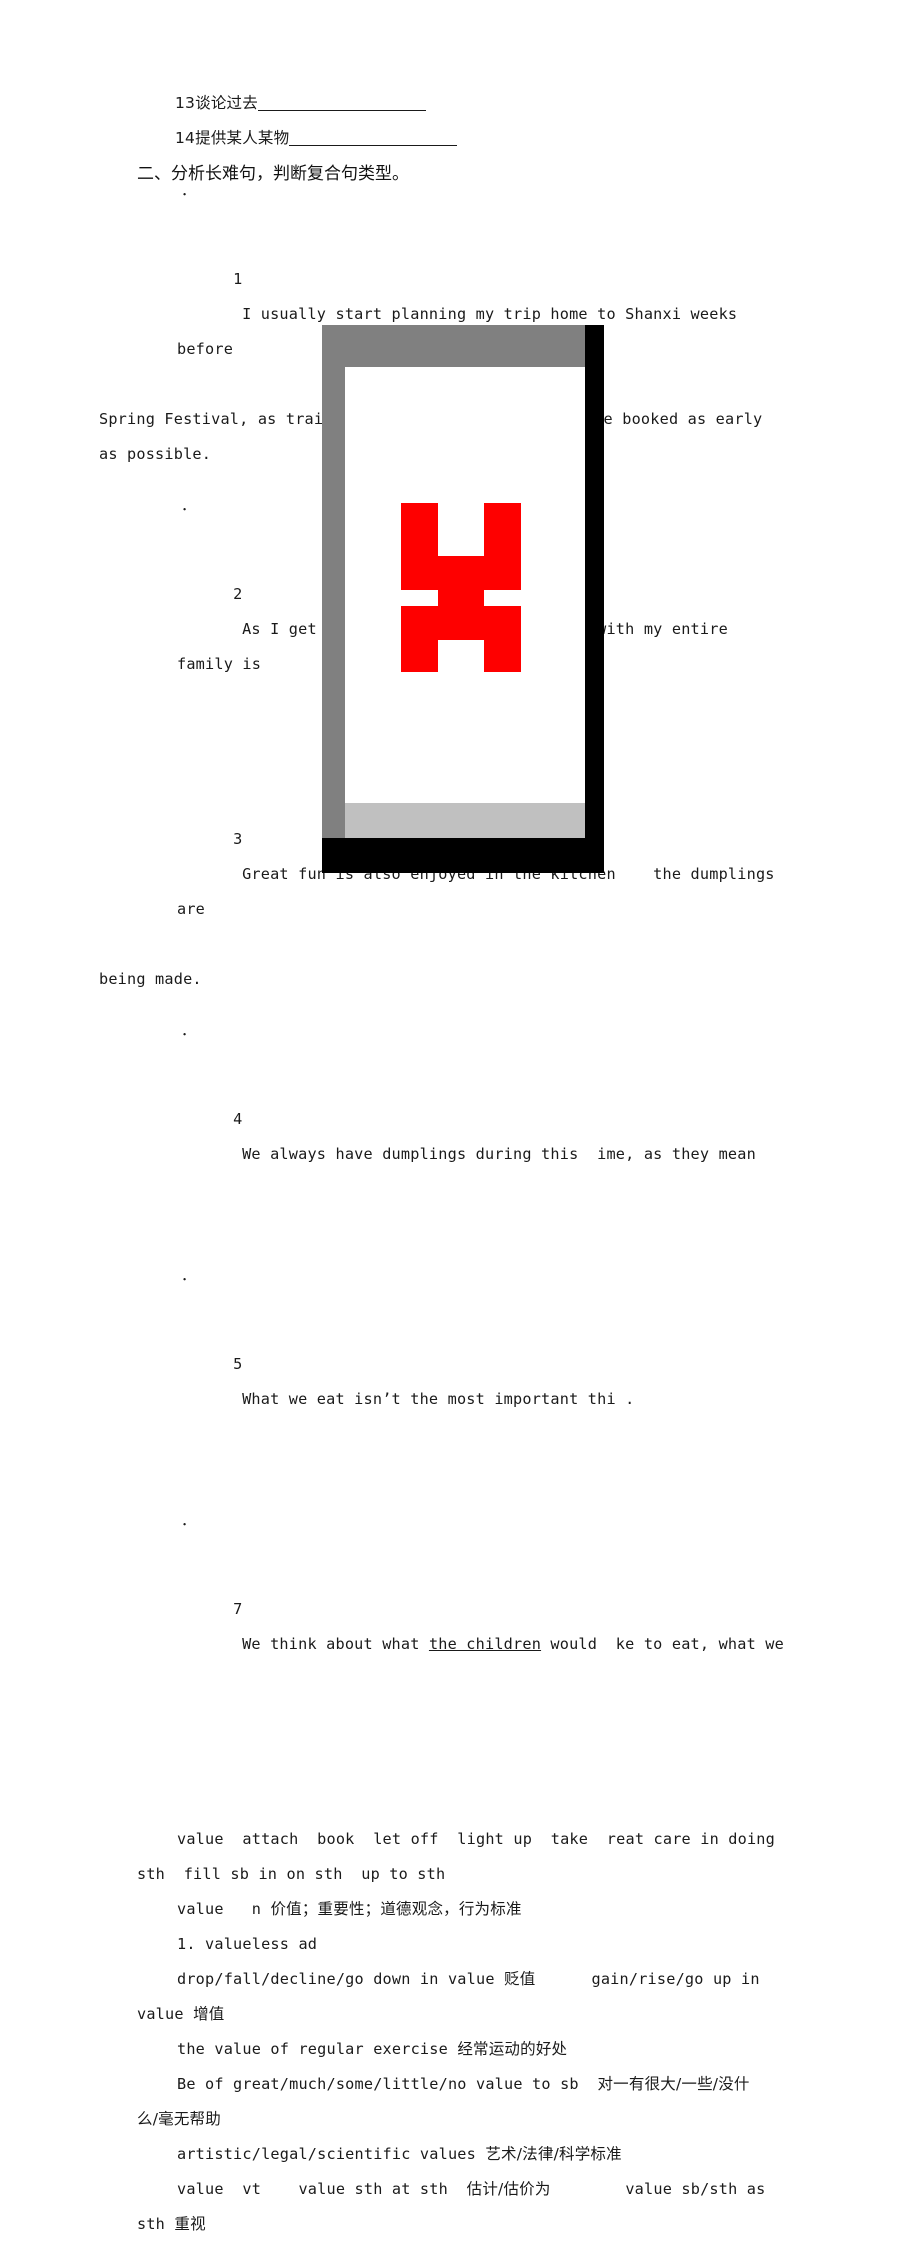  I want to click on entry-wrap-cn: 增值, so click(209, 2014).